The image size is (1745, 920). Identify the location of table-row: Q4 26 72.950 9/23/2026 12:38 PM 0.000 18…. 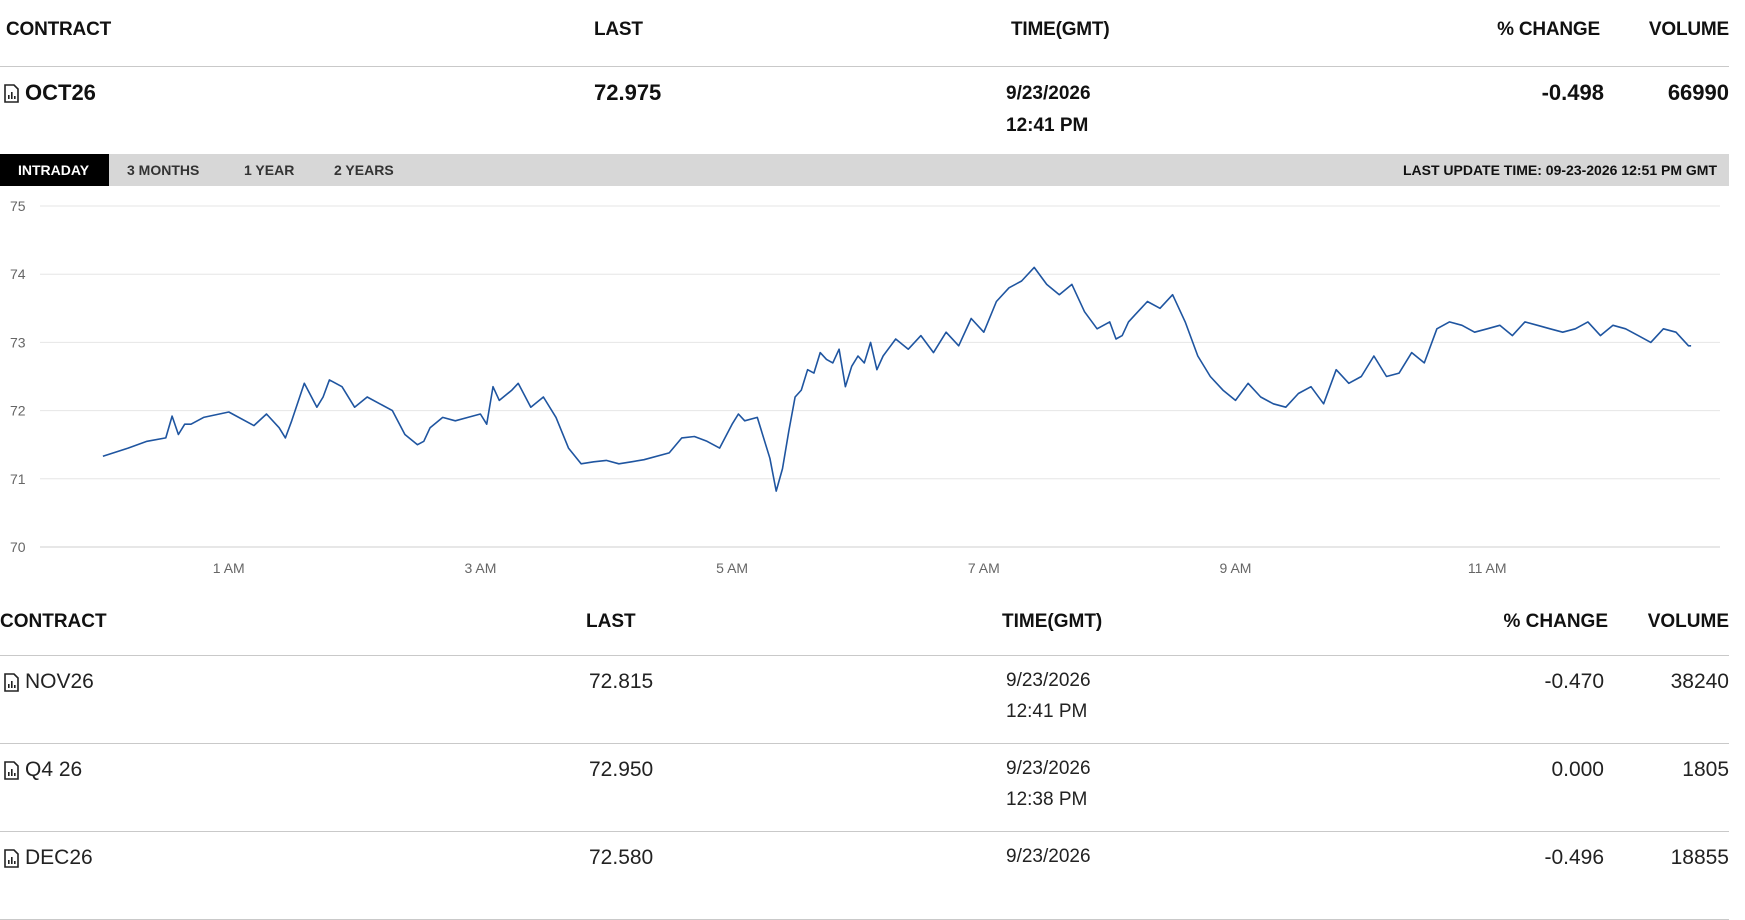
(864, 788).